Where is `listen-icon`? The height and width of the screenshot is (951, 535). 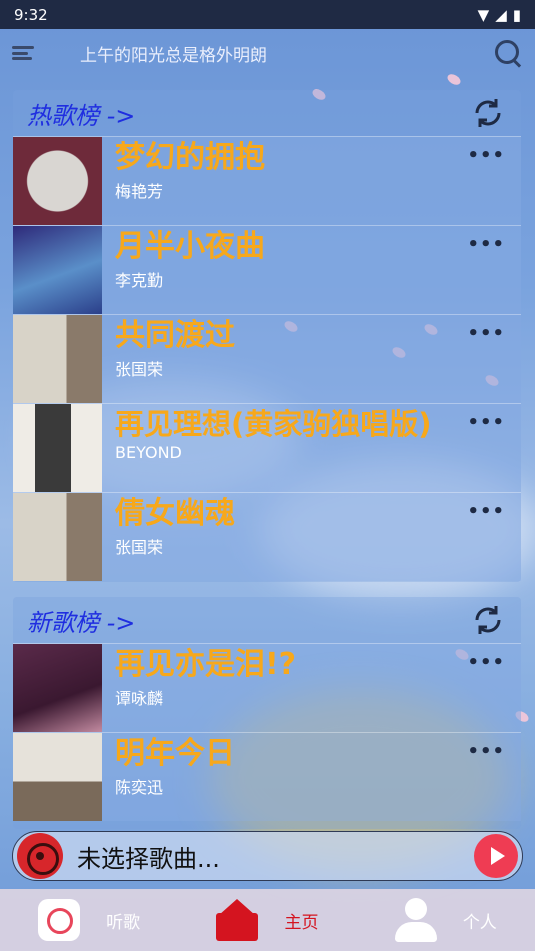 listen-icon is located at coordinates (59, 920).